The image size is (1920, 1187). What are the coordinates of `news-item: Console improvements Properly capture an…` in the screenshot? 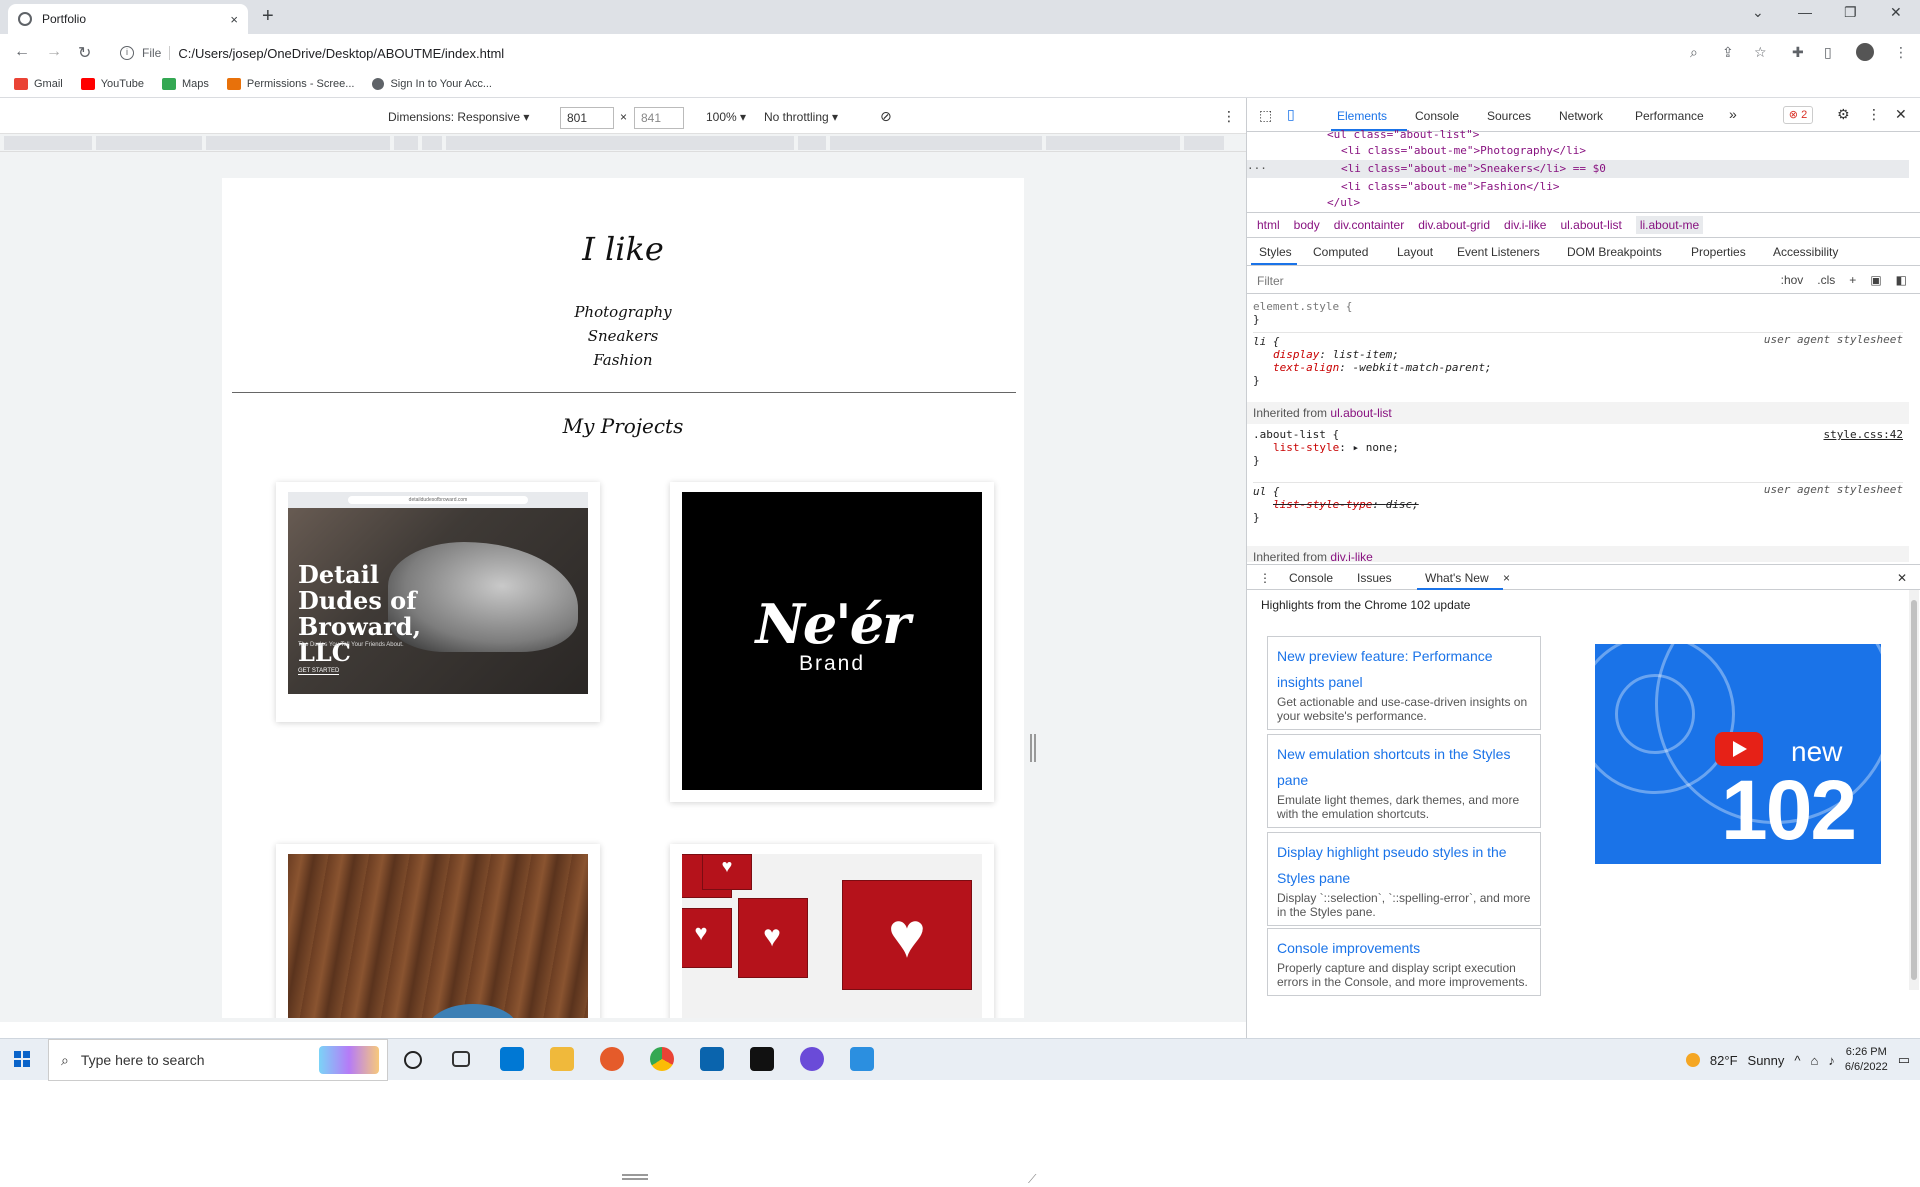 It's located at (1404, 962).